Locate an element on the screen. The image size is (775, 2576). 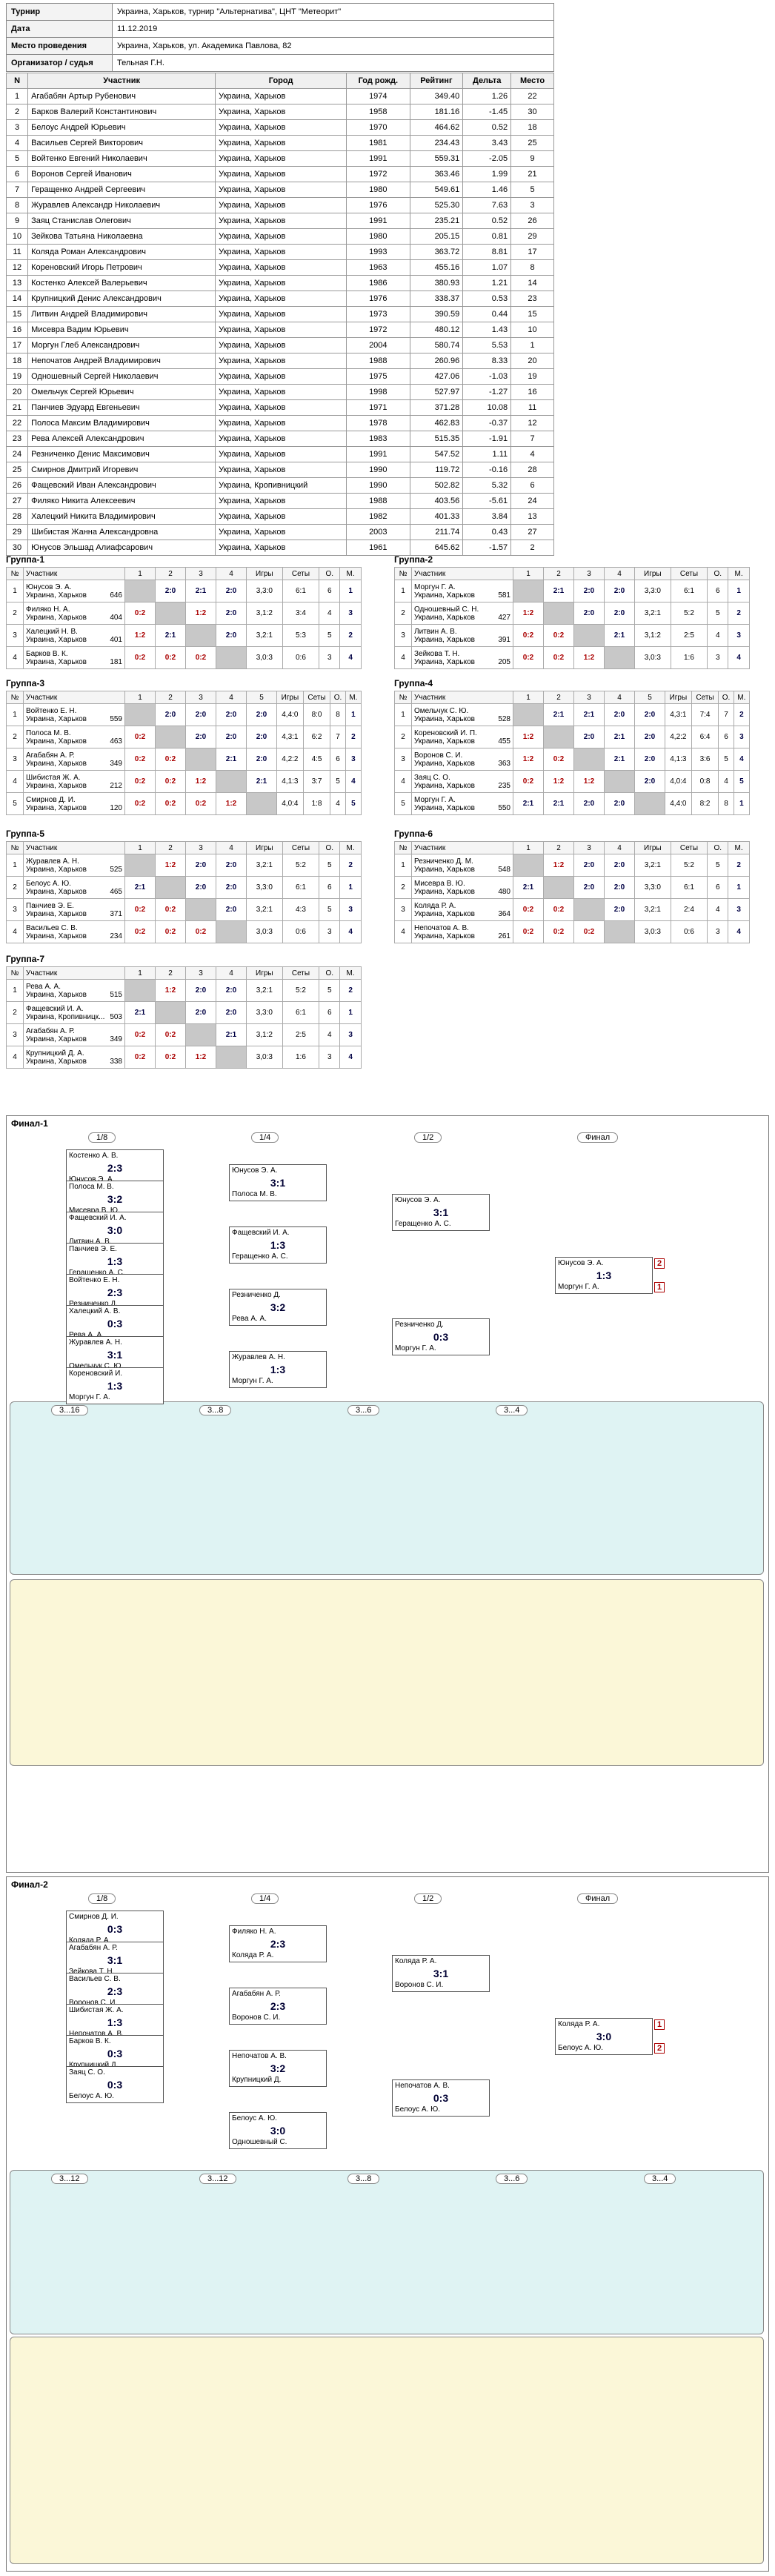
participant-rating: 363 is located at coordinates (504, 763).